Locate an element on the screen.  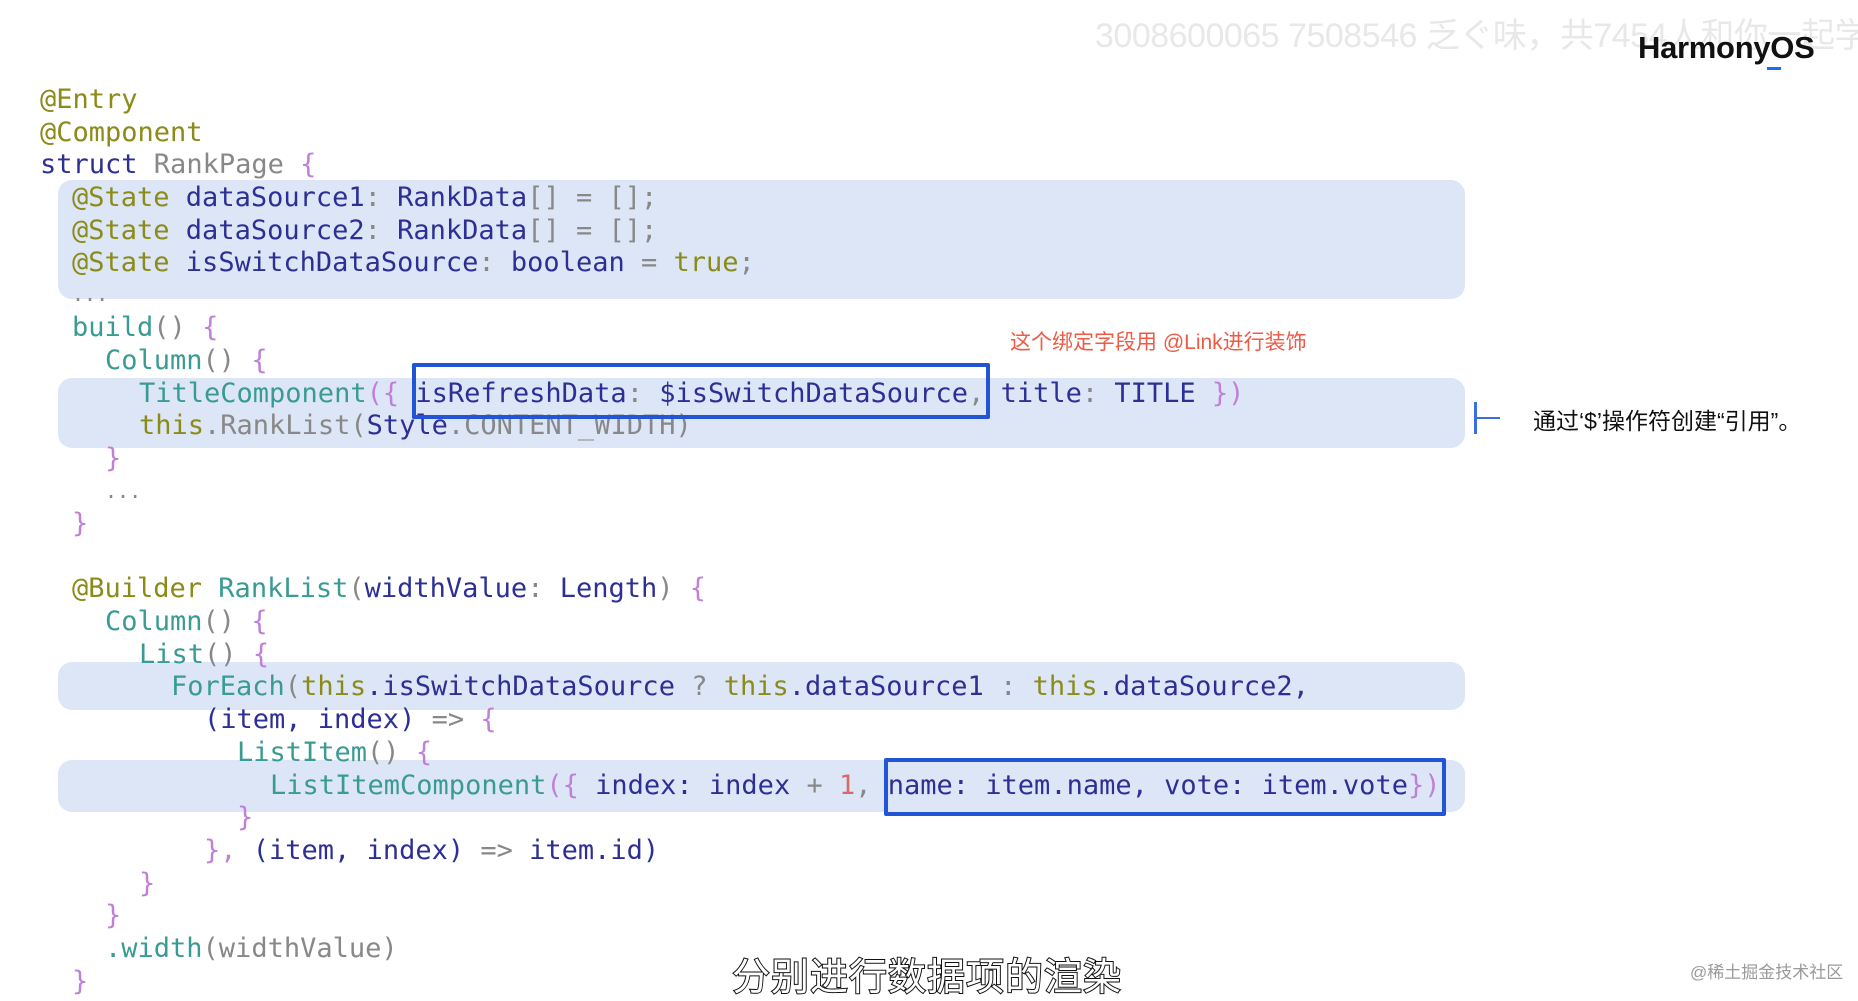
reference-operator-note: 通过‘$’操作符创建“引用”。 is located at coordinates (1667, 421).